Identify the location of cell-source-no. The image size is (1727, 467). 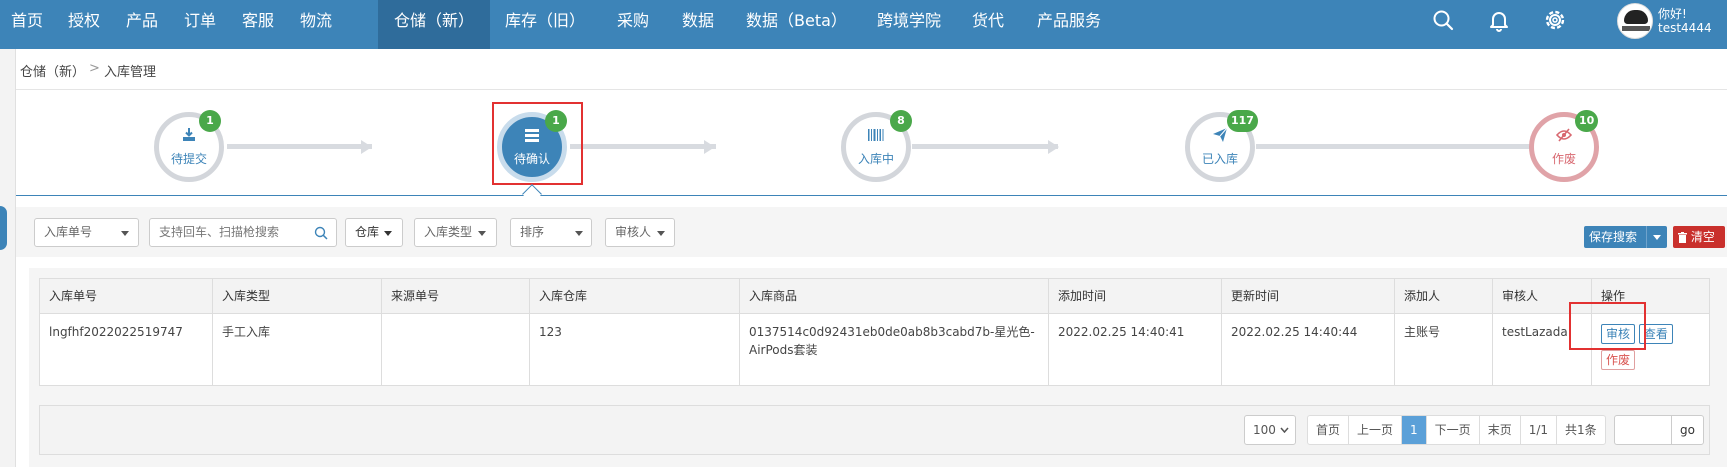
(455, 349).